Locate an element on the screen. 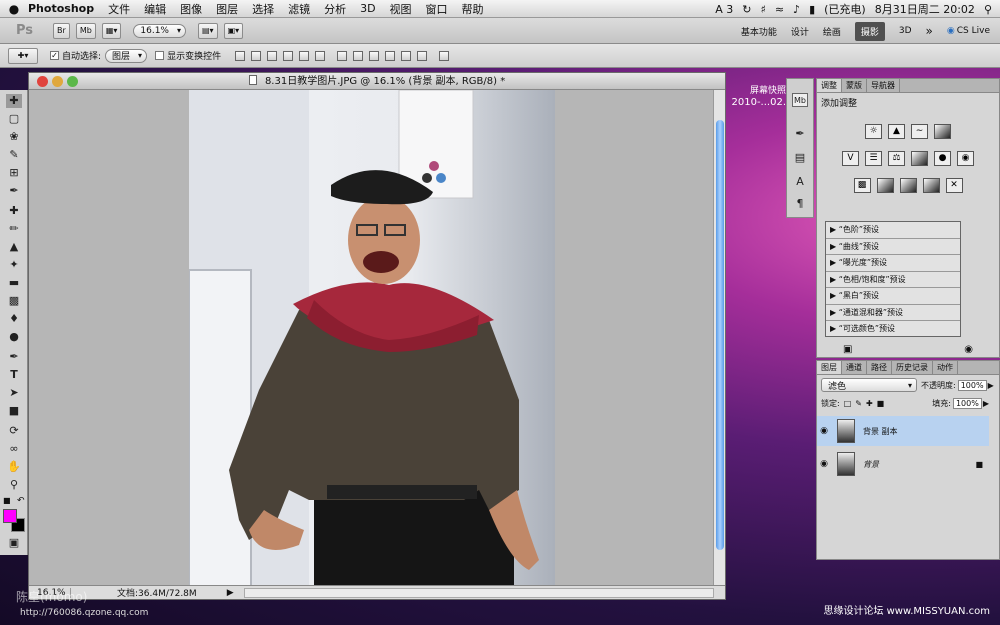 The height and width of the screenshot is (625, 1000). align-bottom-icon is located at coordinates (272, 55).